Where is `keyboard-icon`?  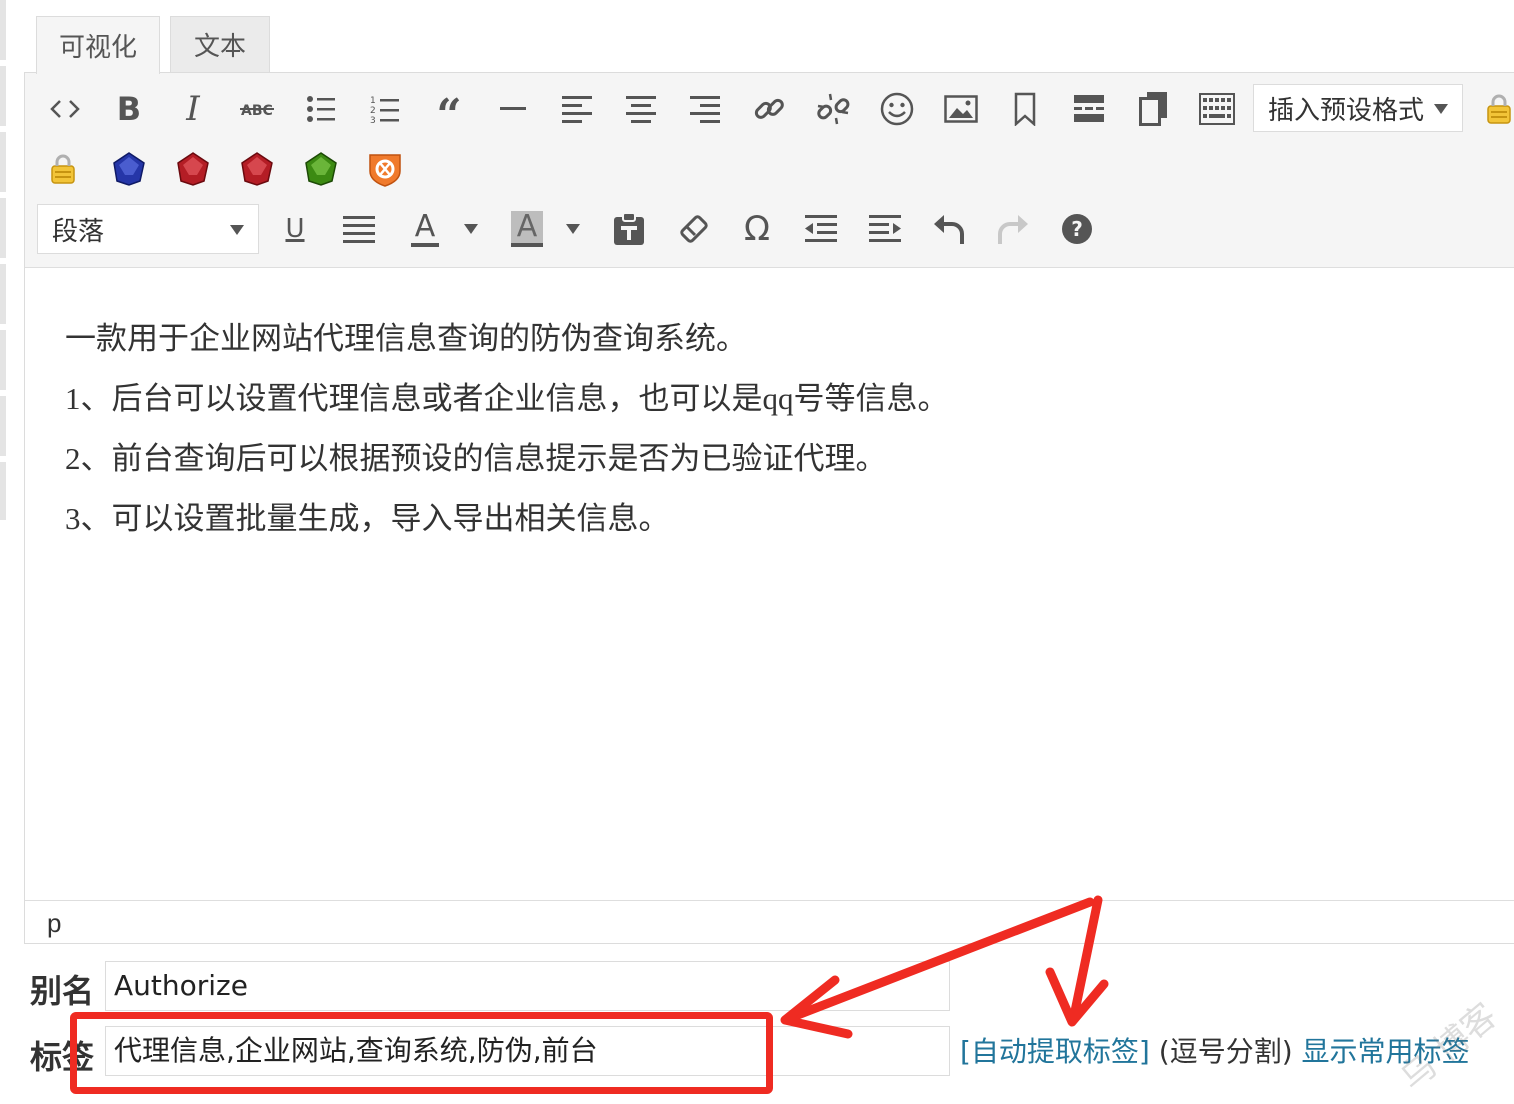
keyboard-icon is located at coordinates (1217, 109).